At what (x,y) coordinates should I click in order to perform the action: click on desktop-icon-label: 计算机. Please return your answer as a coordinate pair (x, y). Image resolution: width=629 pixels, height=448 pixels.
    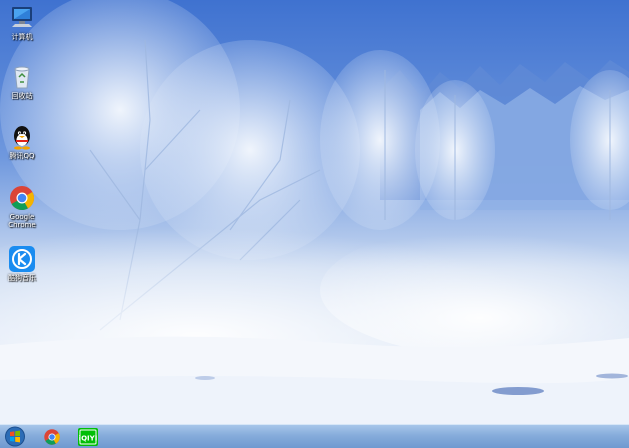
    Looking at the image, I should click on (22, 37).